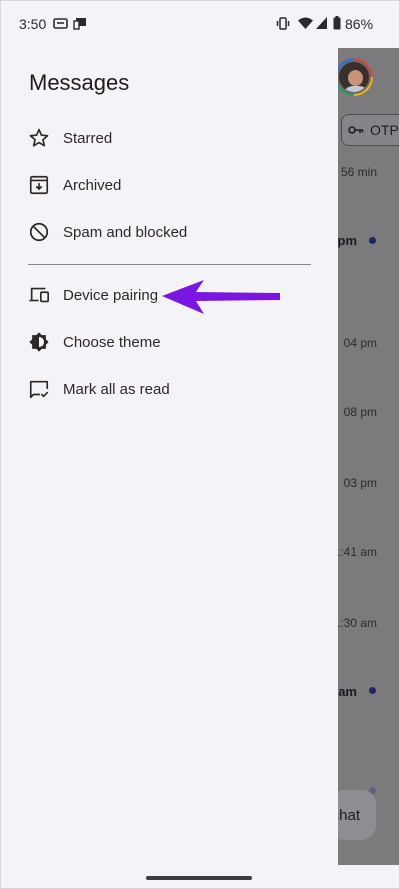 The width and height of the screenshot is (400, 889). I want to click on devices-icon, so click(39, 295).